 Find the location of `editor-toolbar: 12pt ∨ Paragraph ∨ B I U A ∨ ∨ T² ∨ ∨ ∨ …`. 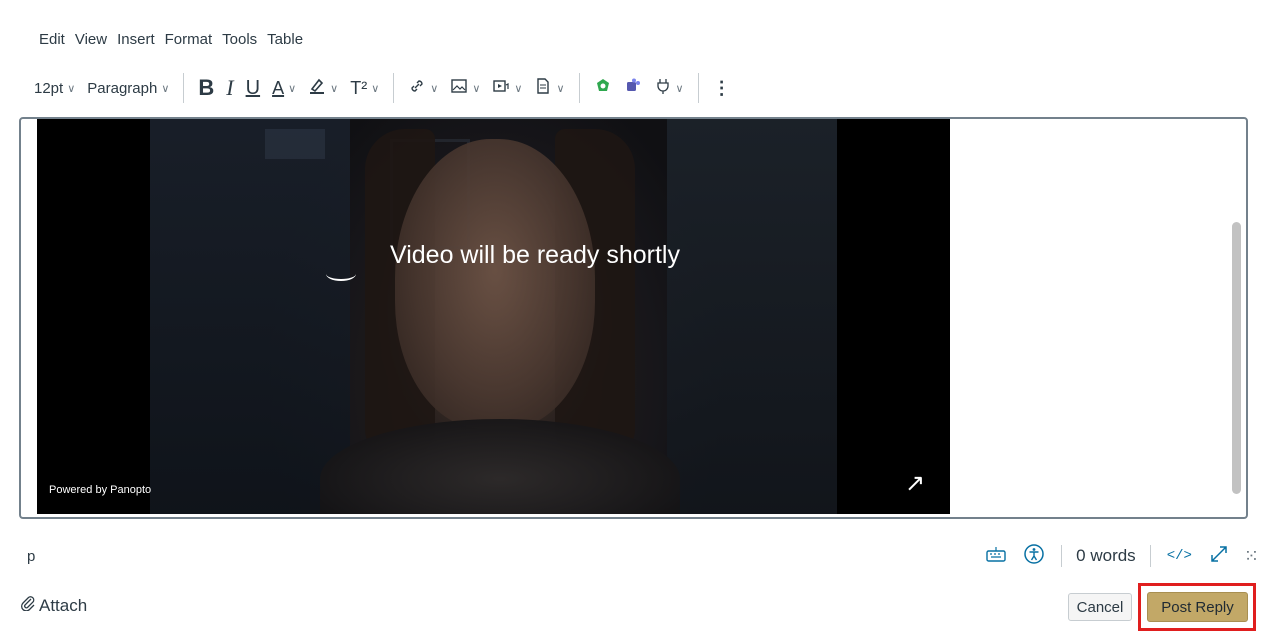

editor-toolbar: 12pt ∨ Paragraph ∨ B I U A ∨ ∨ T² ∨ ∨ ∨ … is located at coordinates (382, 88).